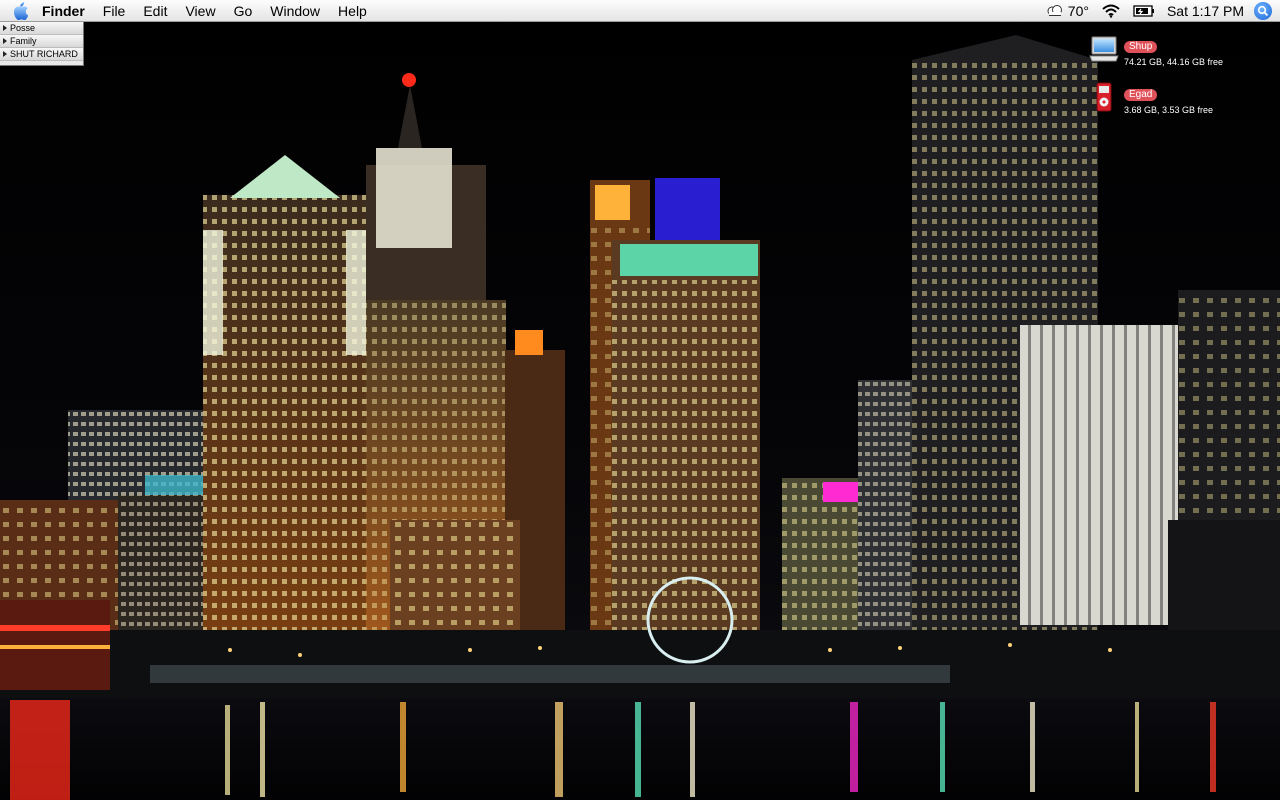  I want to click on hard-drive-icon, so click(1104, 49).